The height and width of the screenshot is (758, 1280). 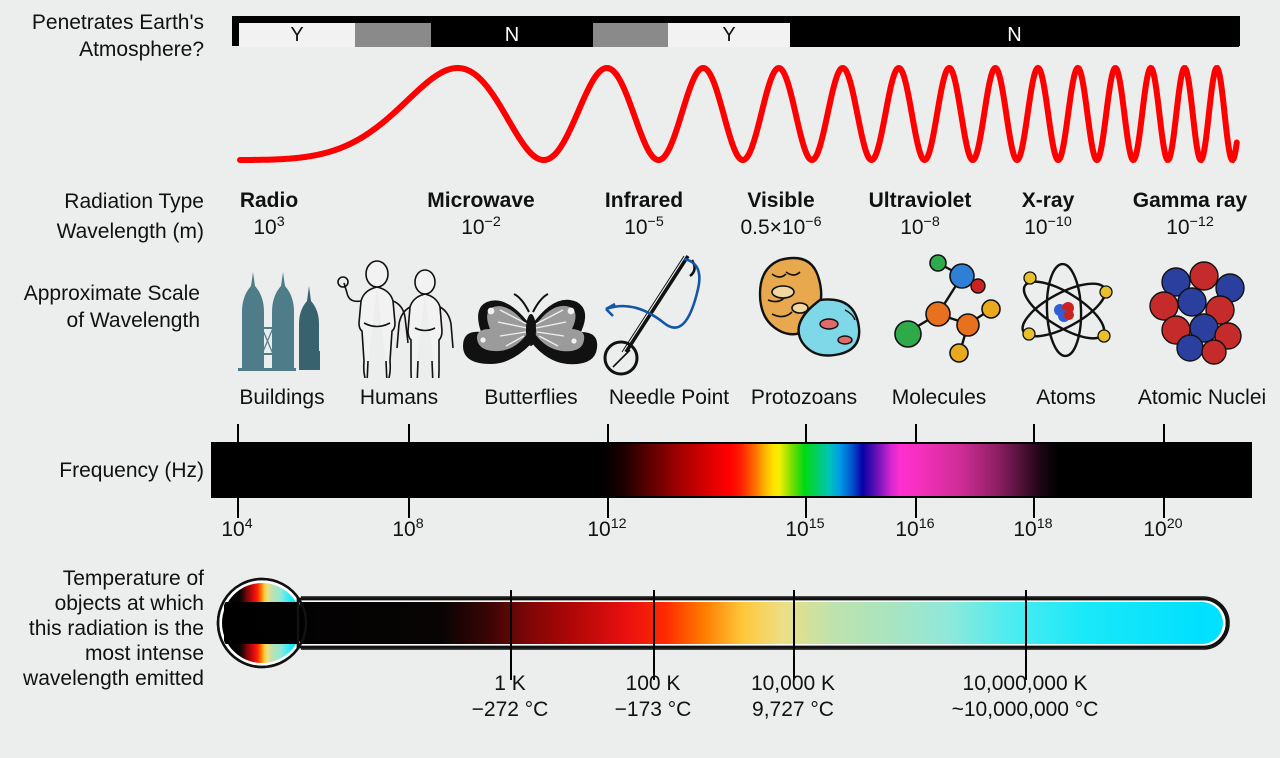 What do you see at coordinates (530, 329) in the screenshot?
I see `butterfly-icon` at bounding box center [530, 329].